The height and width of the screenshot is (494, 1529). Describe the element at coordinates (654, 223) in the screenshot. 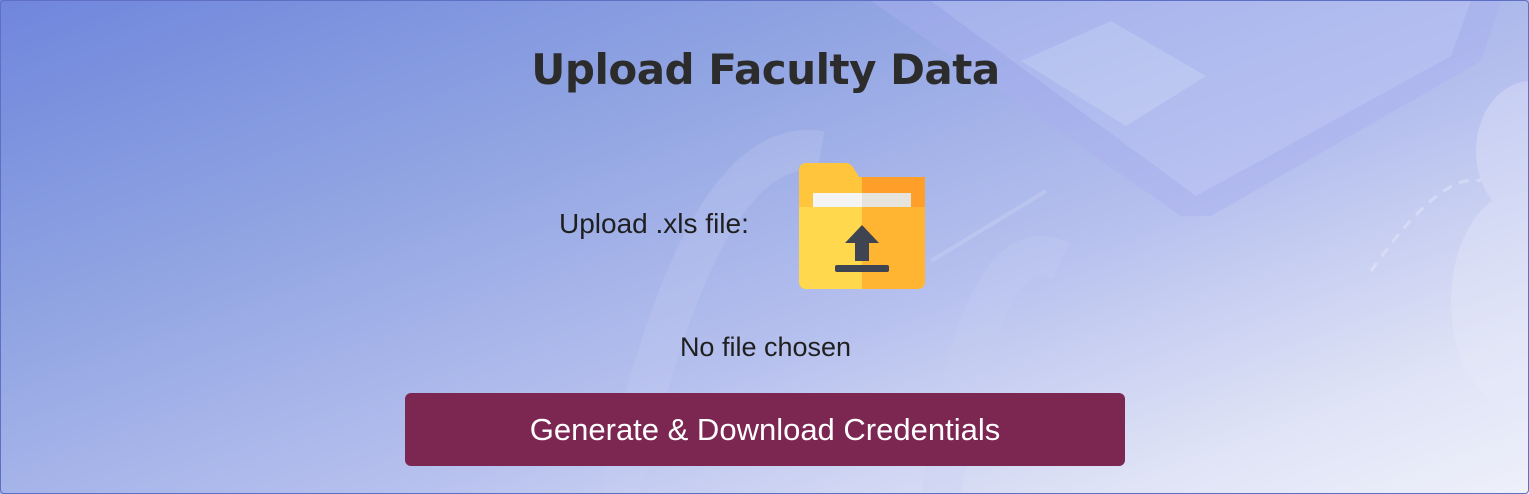

I see `upload-label: Upload .xls file:` at that location.